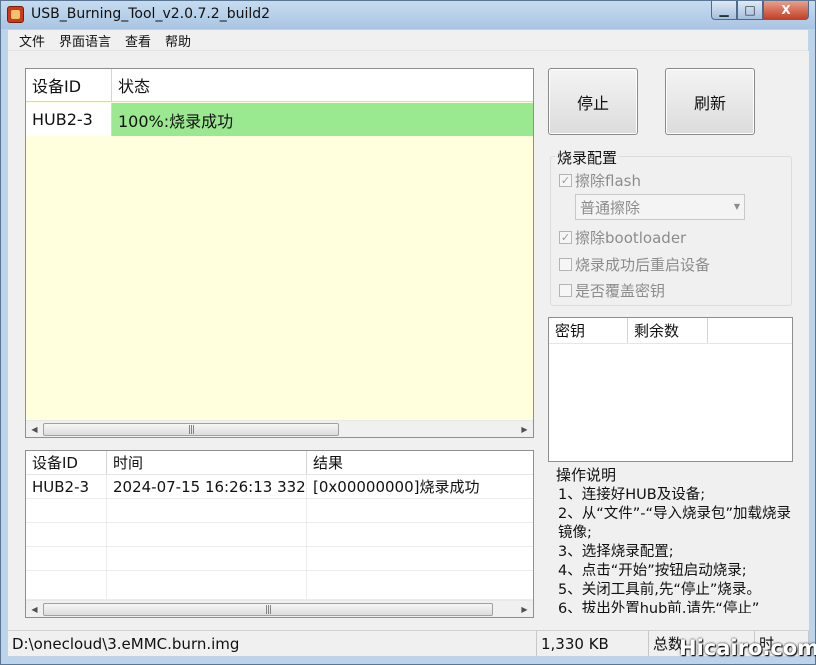  I want to click on overwrite-key-checkbox: 是否覆盖密钥, so click(612, 290).